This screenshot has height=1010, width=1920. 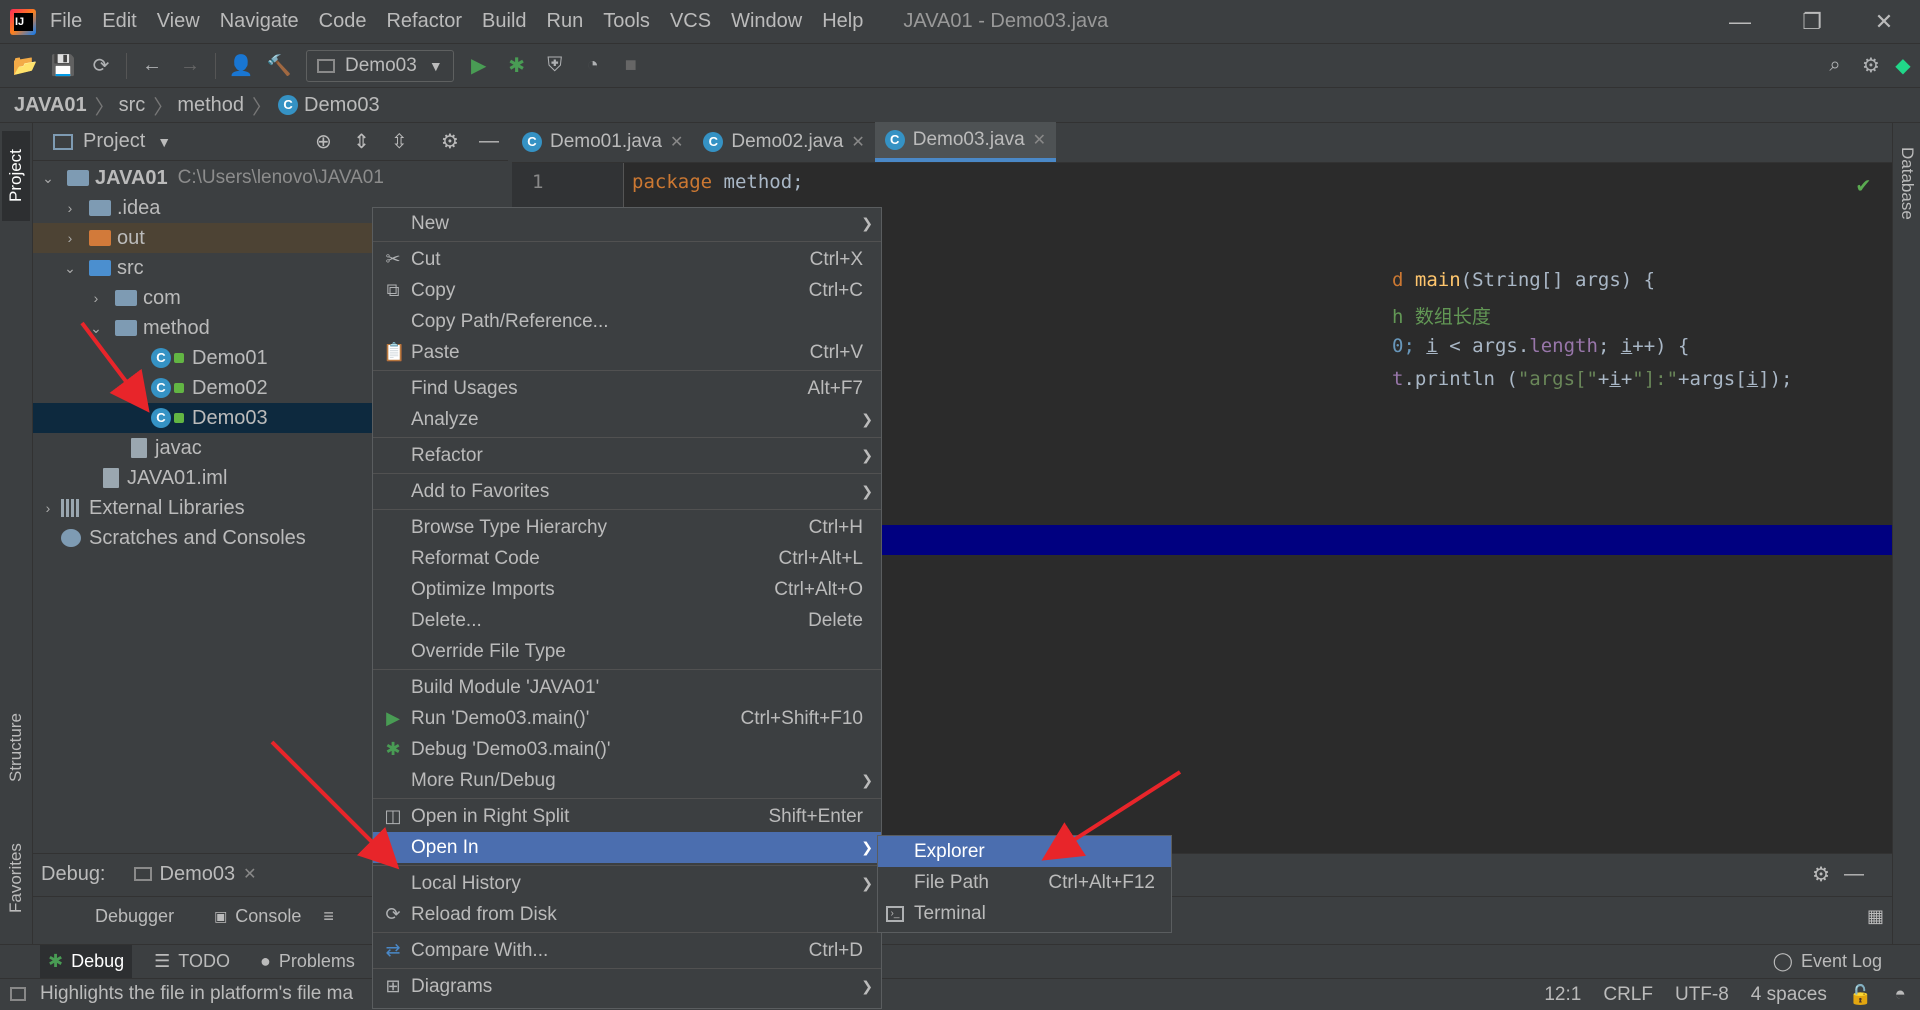 I want to click on minimize-button: —, so click(x=1740, y=21).